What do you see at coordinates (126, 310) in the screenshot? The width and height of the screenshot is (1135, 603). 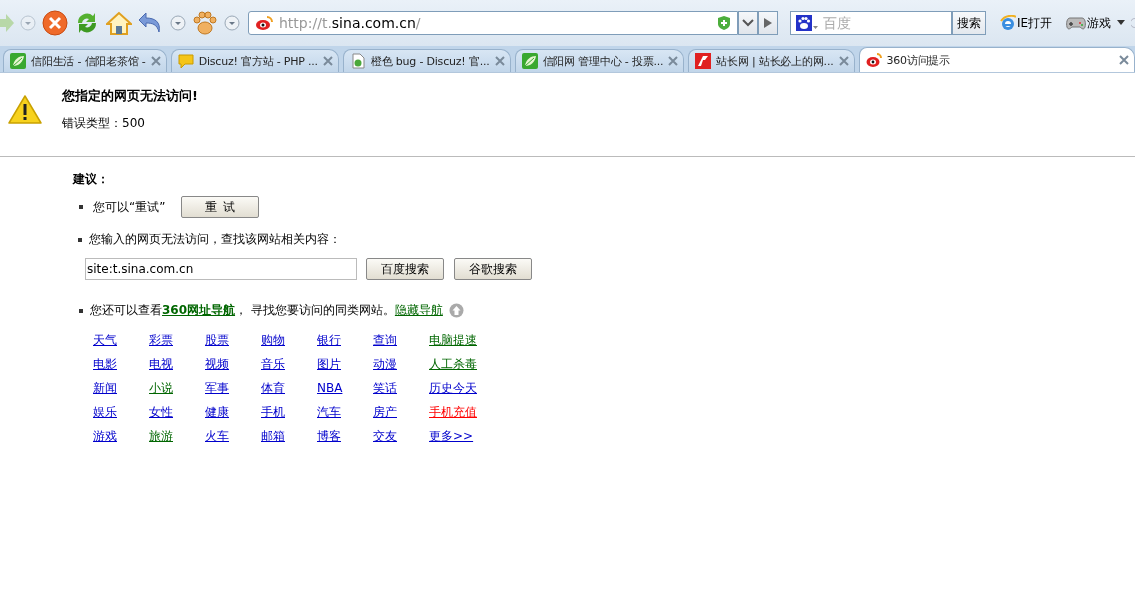 I see `nav-hint-text: 您还可以查看` at bounding box center [126, 310].